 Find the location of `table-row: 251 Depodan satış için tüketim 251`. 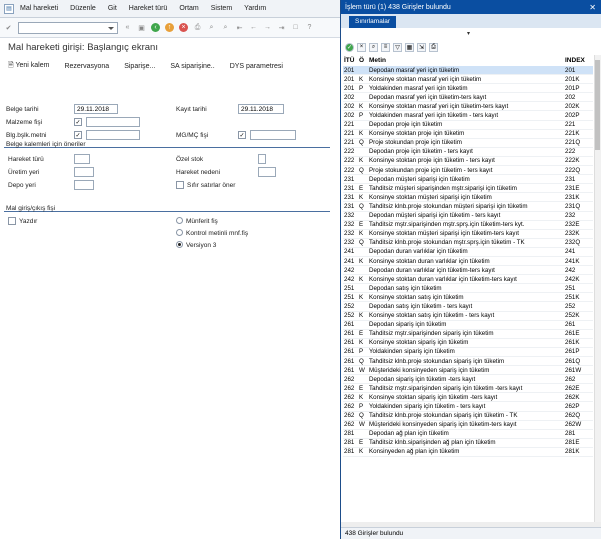

table-row: 251 Depodan satış için tüketim 251 is located at coordinates (468, 289).